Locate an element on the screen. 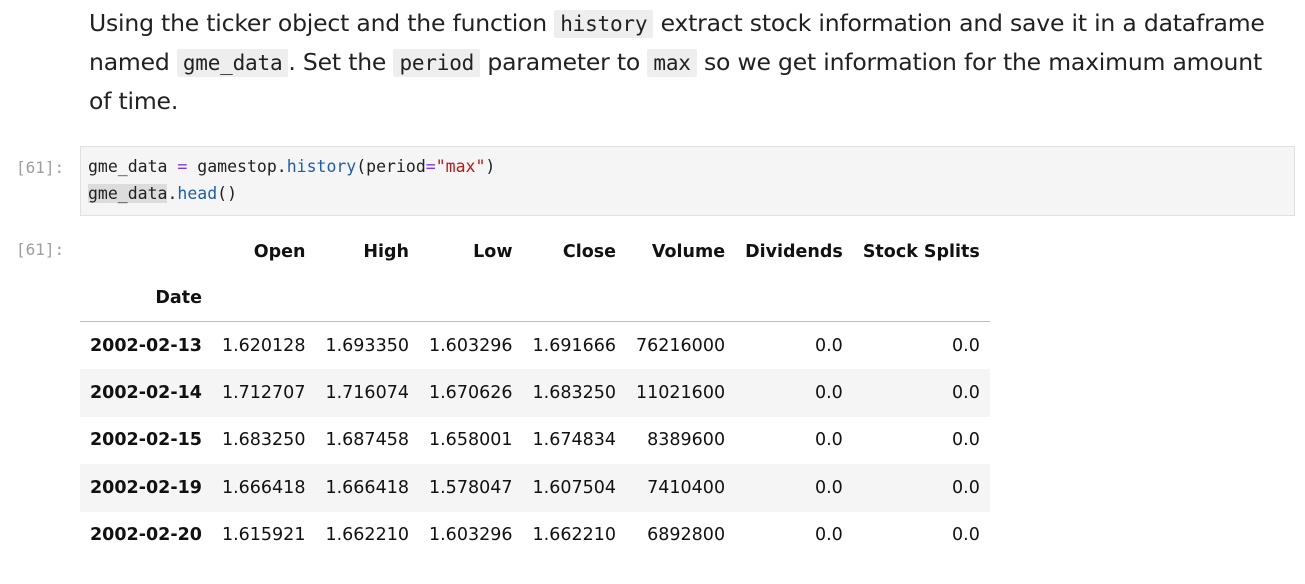 This screenshot has height=584, width=1305. row-index: 2002-02-15 is located at coordinates (146, 440).